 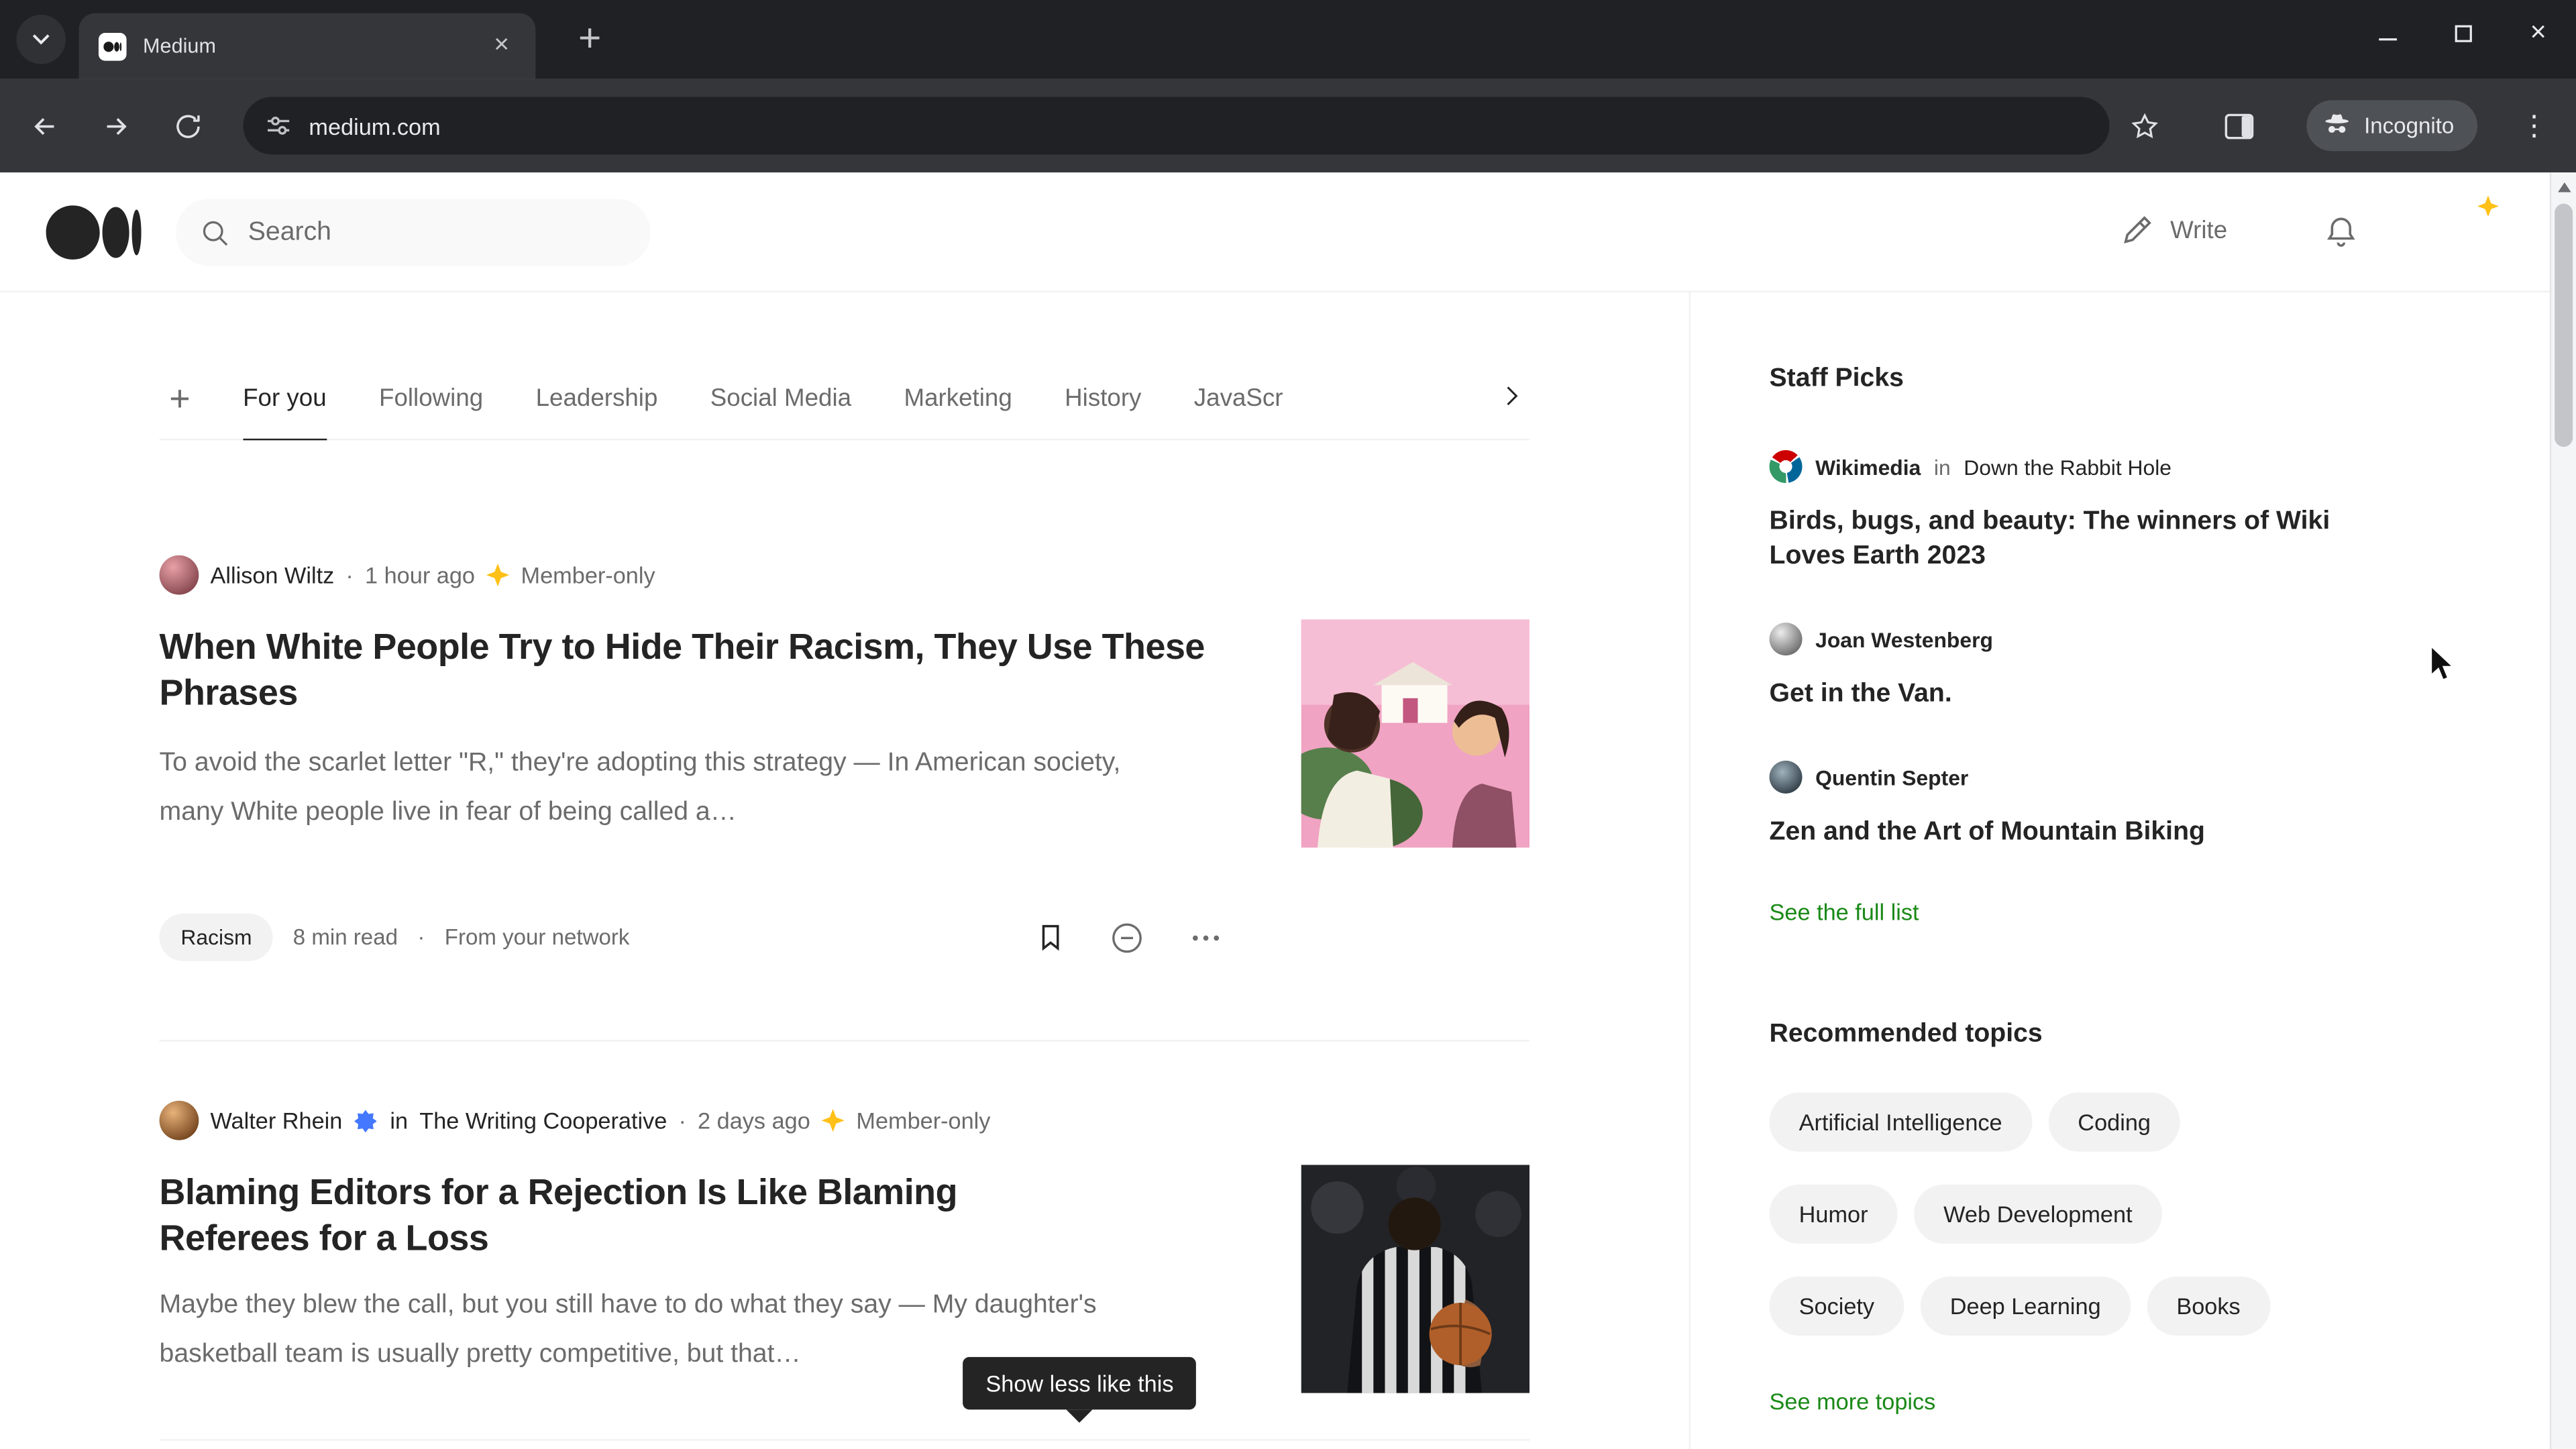 What do you see at coordinates (844, 1440) in the screenshot?
I see `article-divider` at bounding box center [844, 1440].